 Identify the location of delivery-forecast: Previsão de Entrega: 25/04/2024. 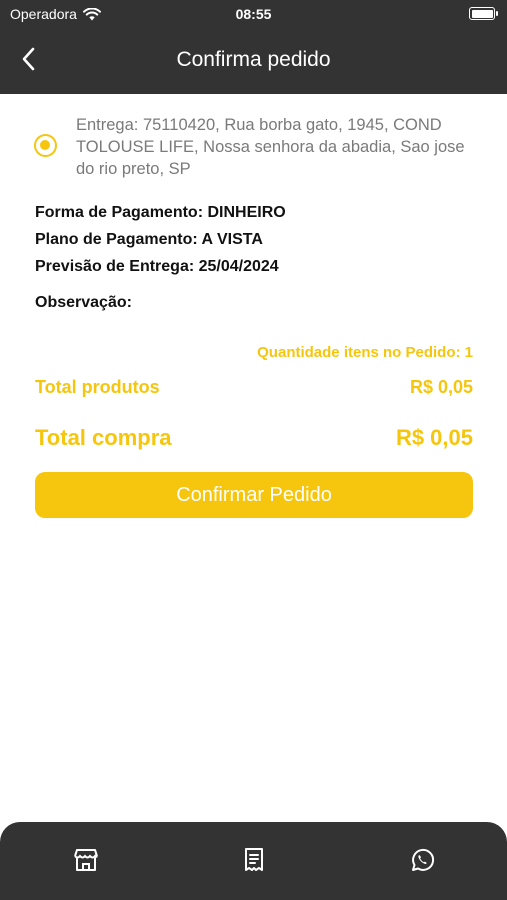
(157, 266).